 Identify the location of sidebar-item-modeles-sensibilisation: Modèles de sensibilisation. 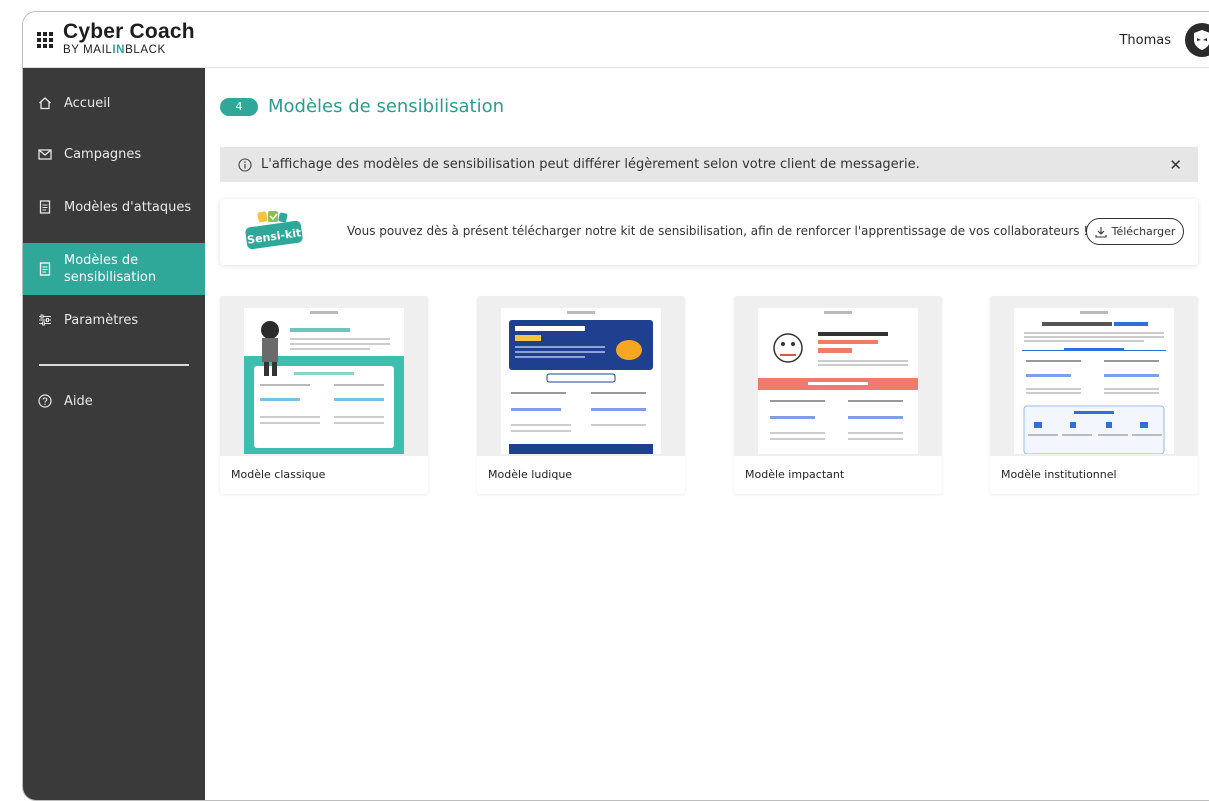
(114, 269).